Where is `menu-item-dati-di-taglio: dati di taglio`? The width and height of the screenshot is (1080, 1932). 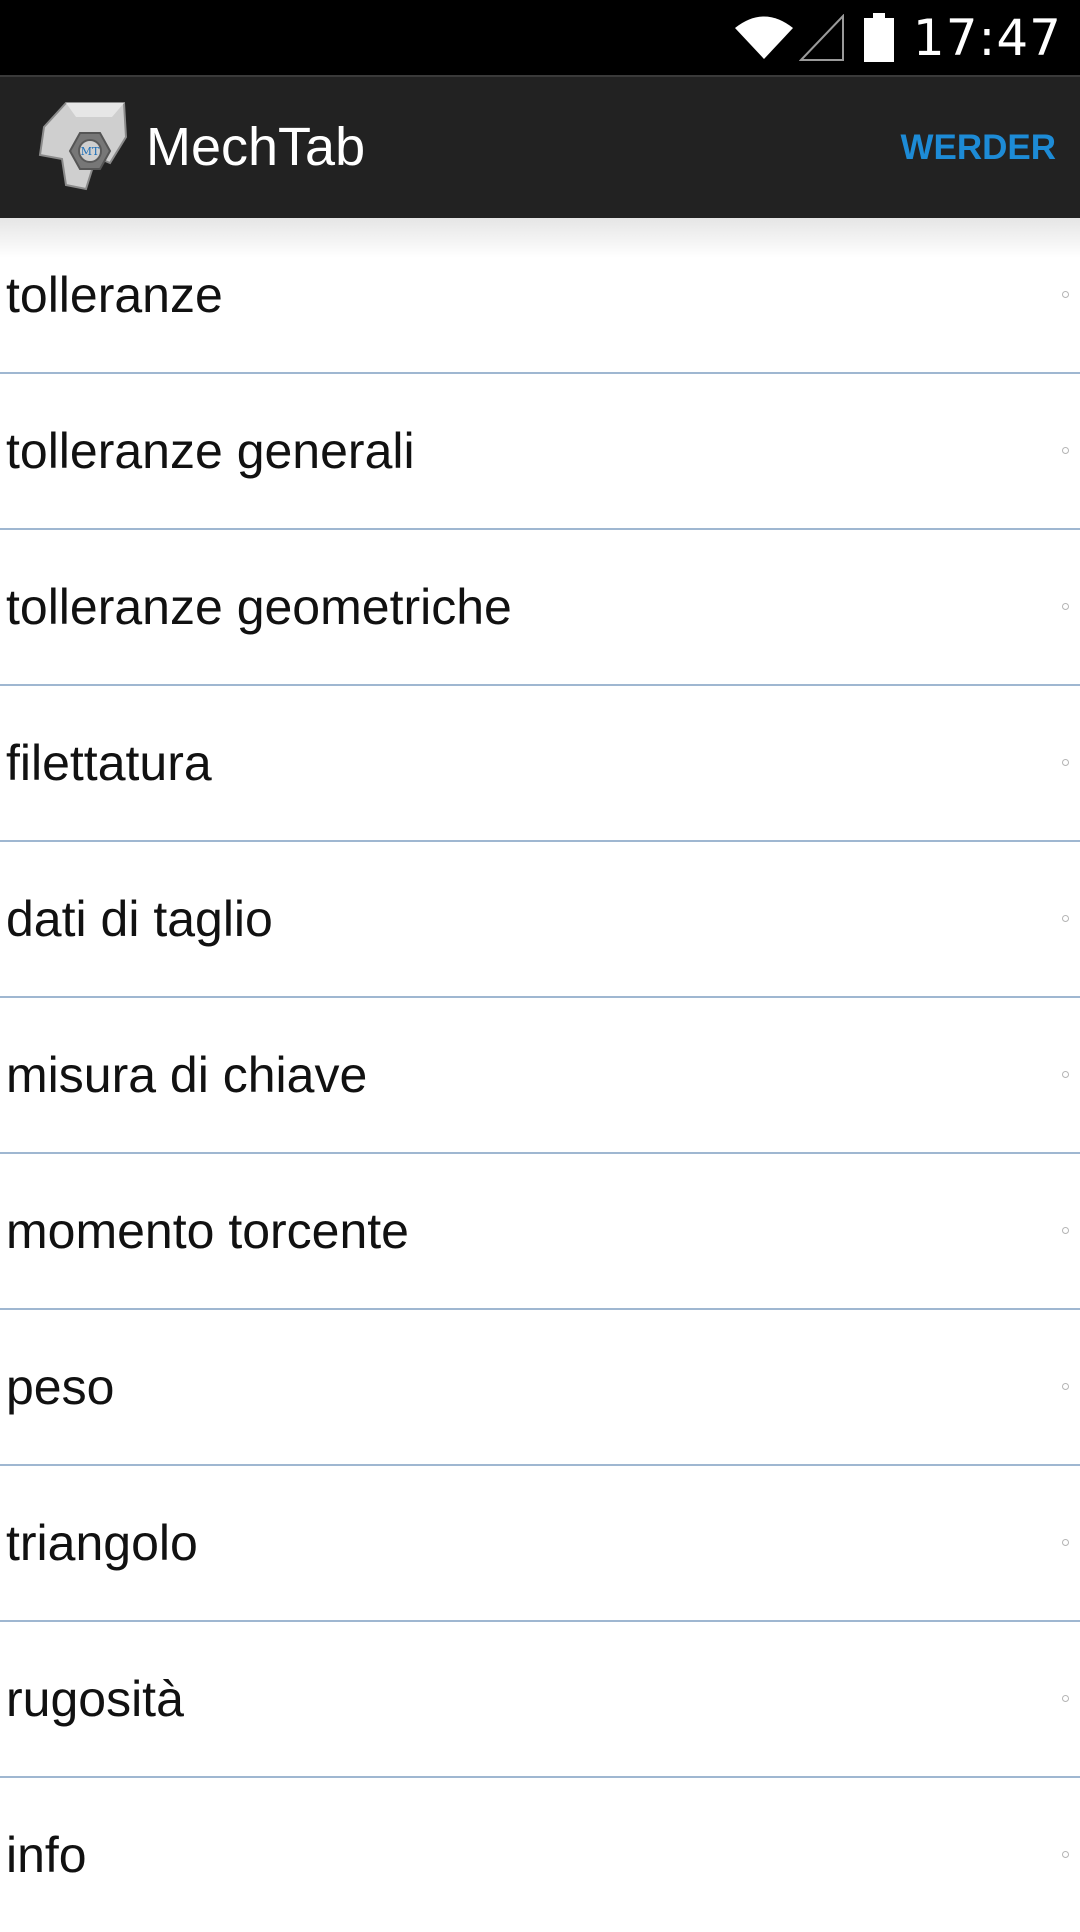 menu-item-dati-di-taglio: dati di taglio is located at coordinates (540, 920).